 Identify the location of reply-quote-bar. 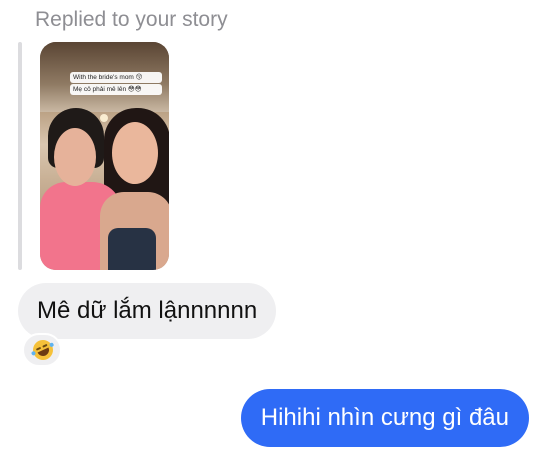
(20, 156).